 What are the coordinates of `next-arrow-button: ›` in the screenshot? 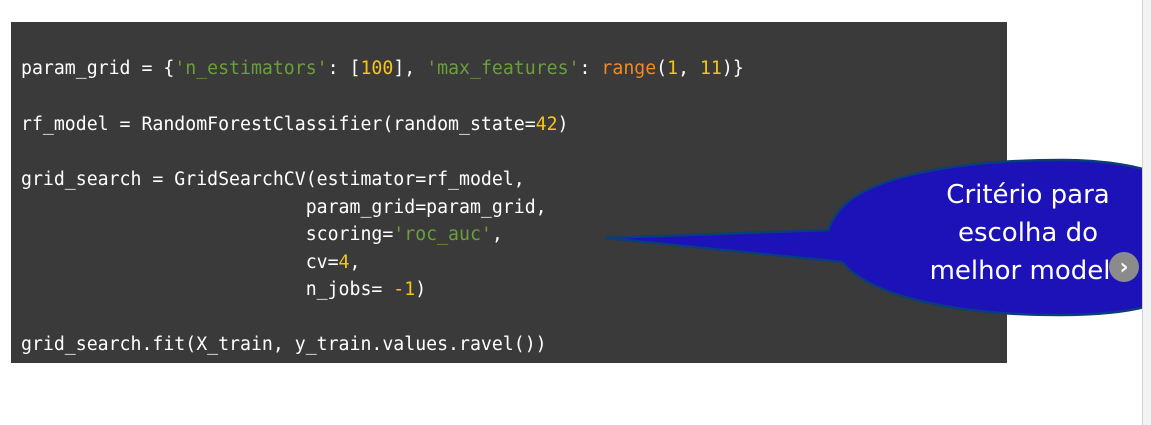 It's located at (1124, 267).